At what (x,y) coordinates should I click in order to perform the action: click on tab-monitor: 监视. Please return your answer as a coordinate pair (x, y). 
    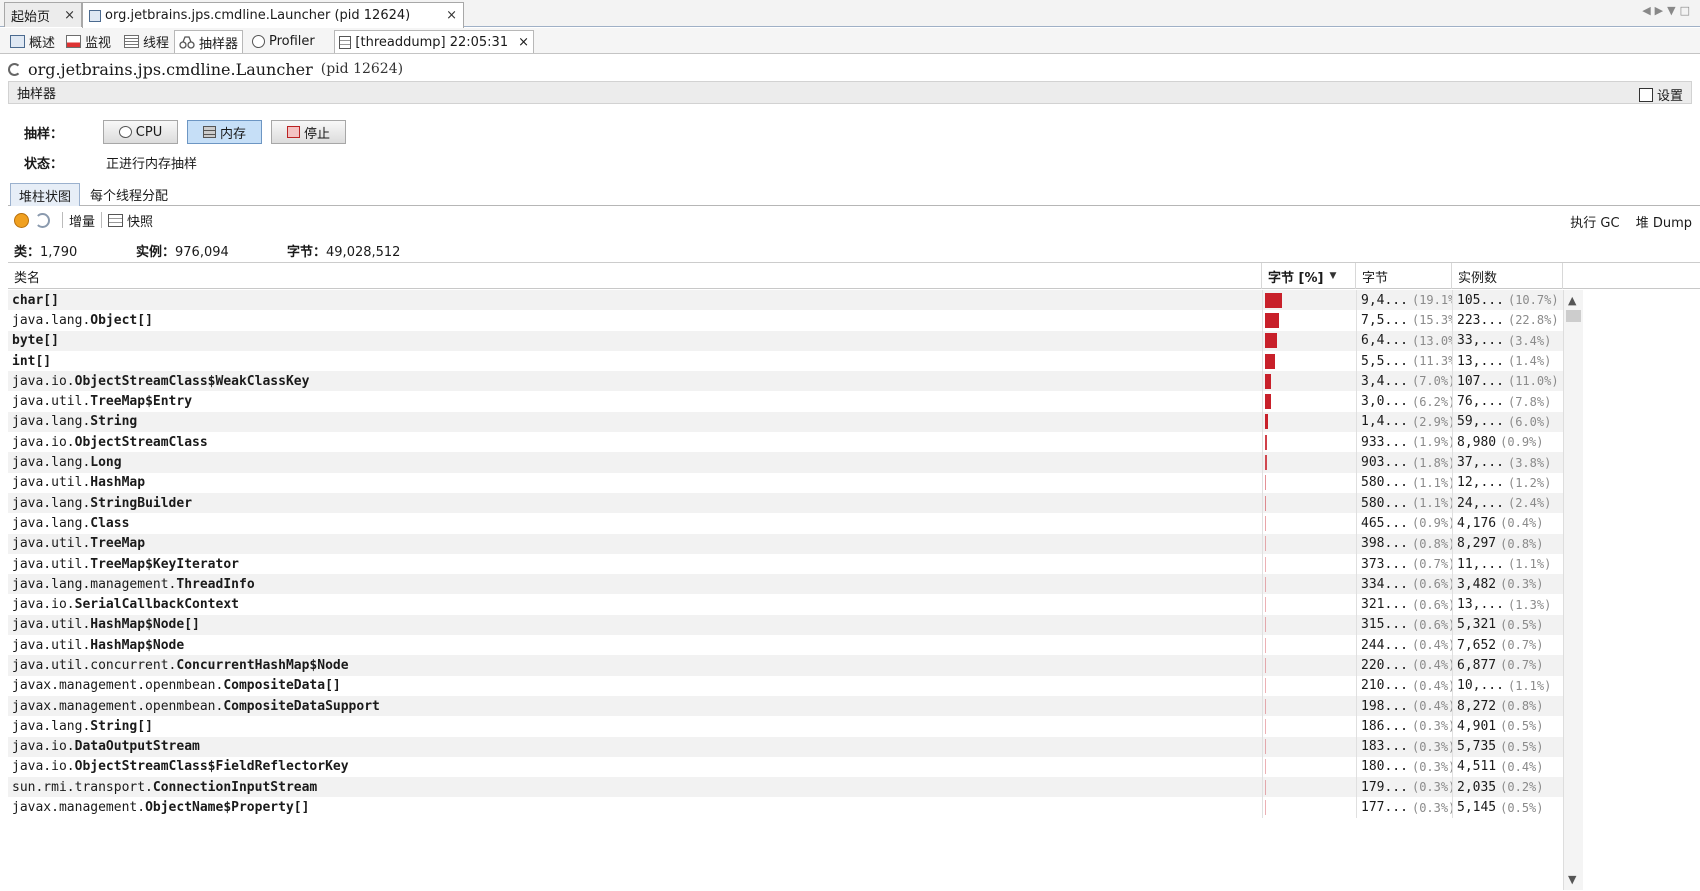
    Looking at the image, I should click on (88, 41).